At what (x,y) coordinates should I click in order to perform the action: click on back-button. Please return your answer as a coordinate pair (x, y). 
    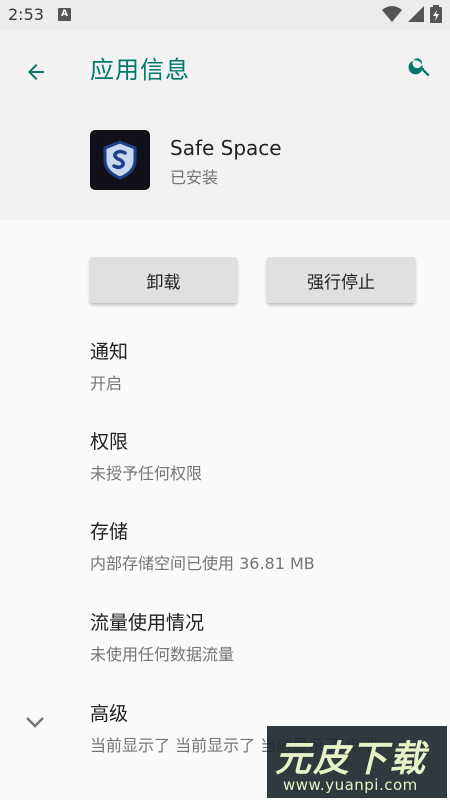
    Looking at the image, I should click on (36, 72).